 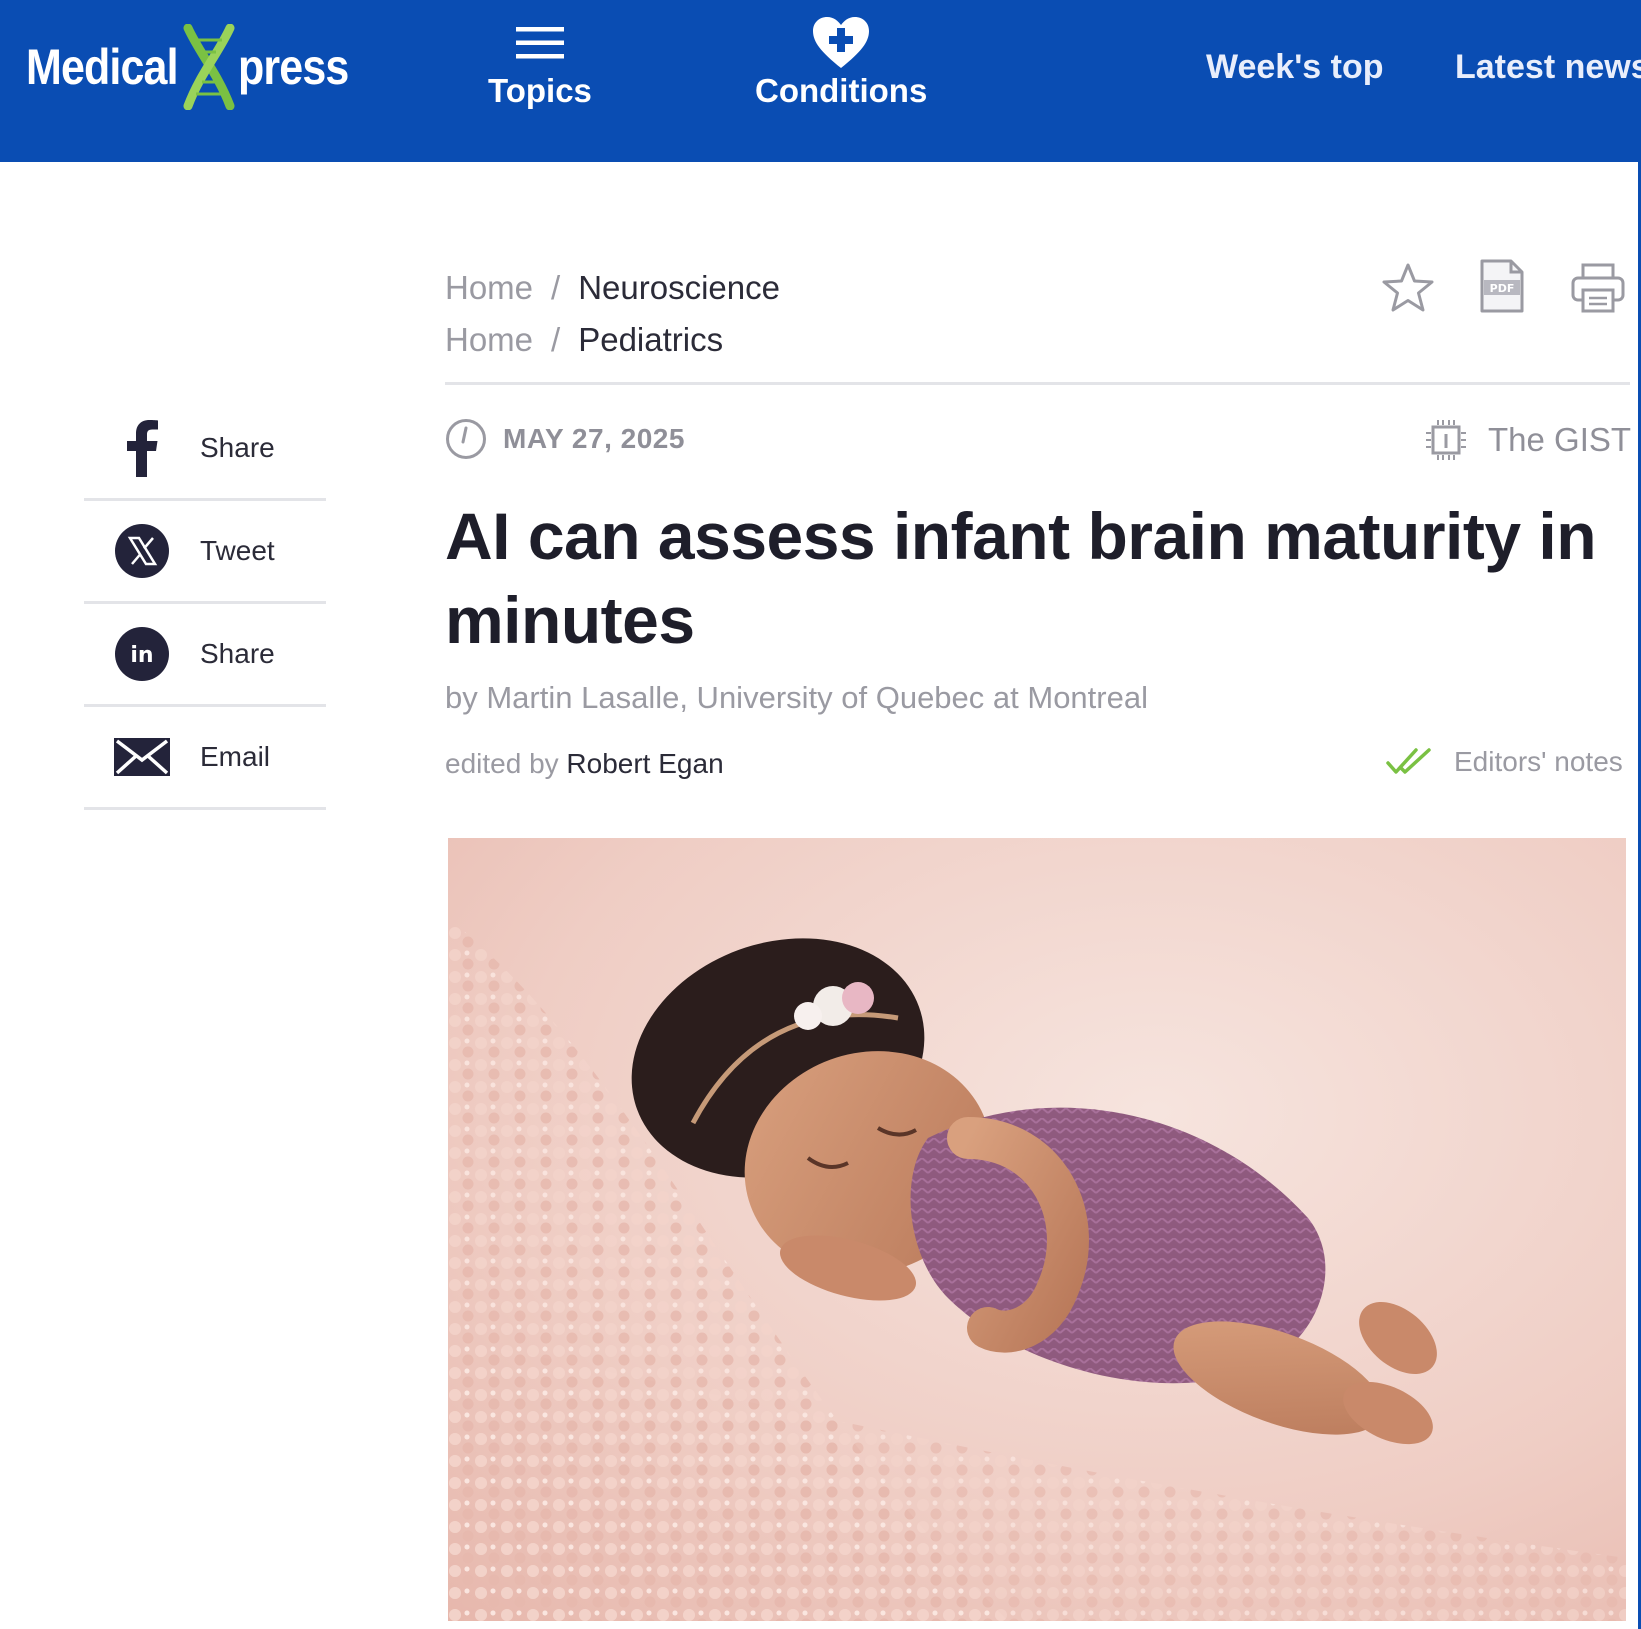 What do you see at coordinates (841, 43) in the screenshot?
I see `heart-plus-icon` at bounding box center [841, 43].